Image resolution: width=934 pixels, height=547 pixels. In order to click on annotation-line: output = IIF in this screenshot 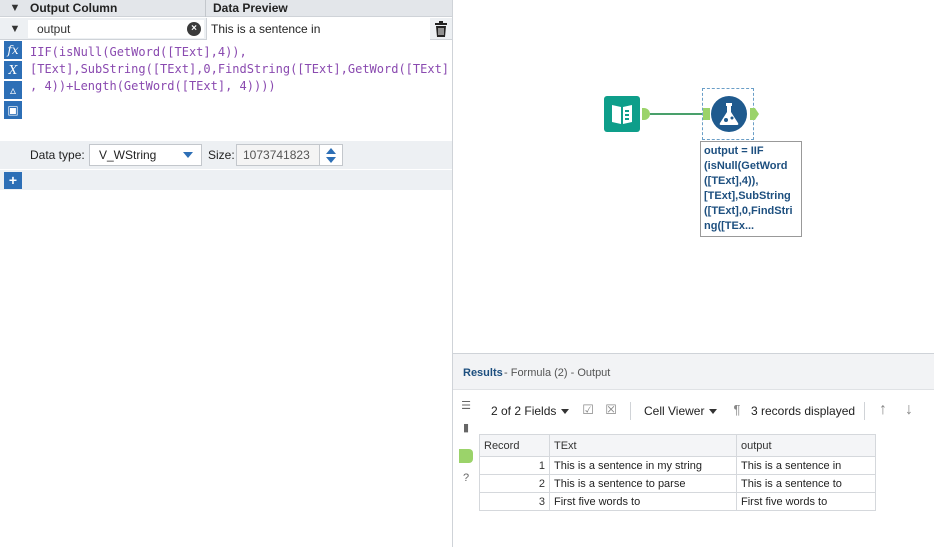, I will do `click(734, 151)`.